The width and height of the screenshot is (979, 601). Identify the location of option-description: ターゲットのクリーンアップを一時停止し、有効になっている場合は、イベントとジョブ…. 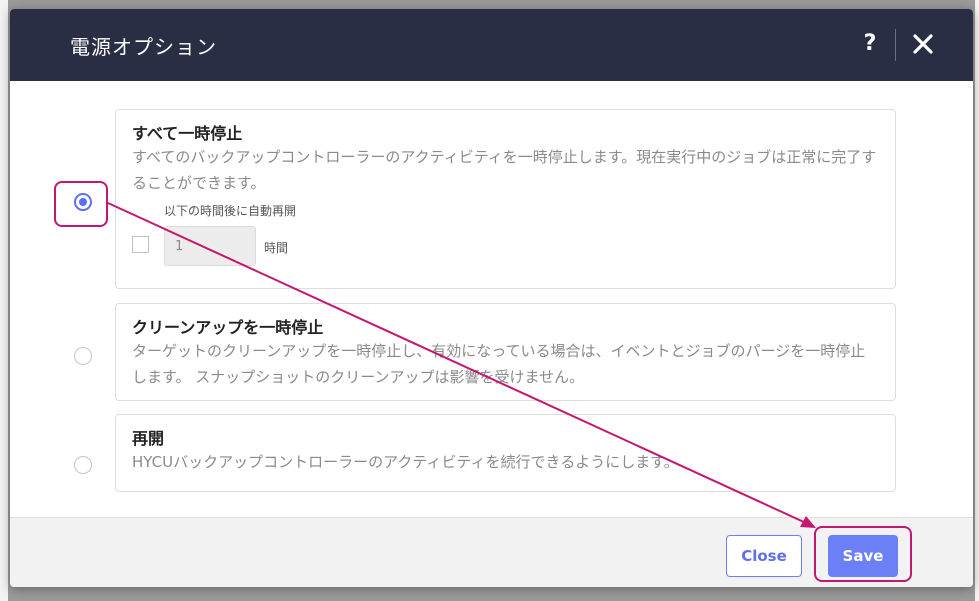
(499, 364).